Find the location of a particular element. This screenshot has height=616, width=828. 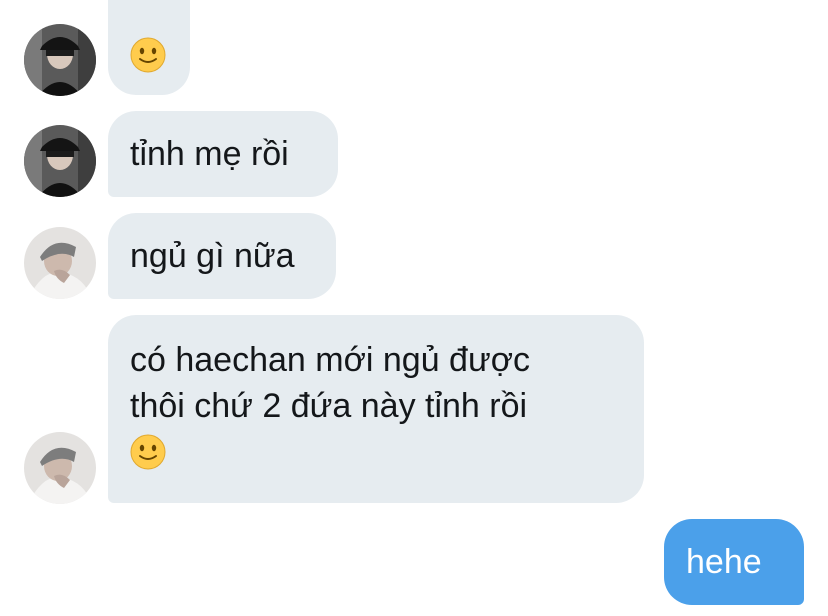

message-bubble-2: tỉnh mẹ rồi is located at coordinates (223, 154).